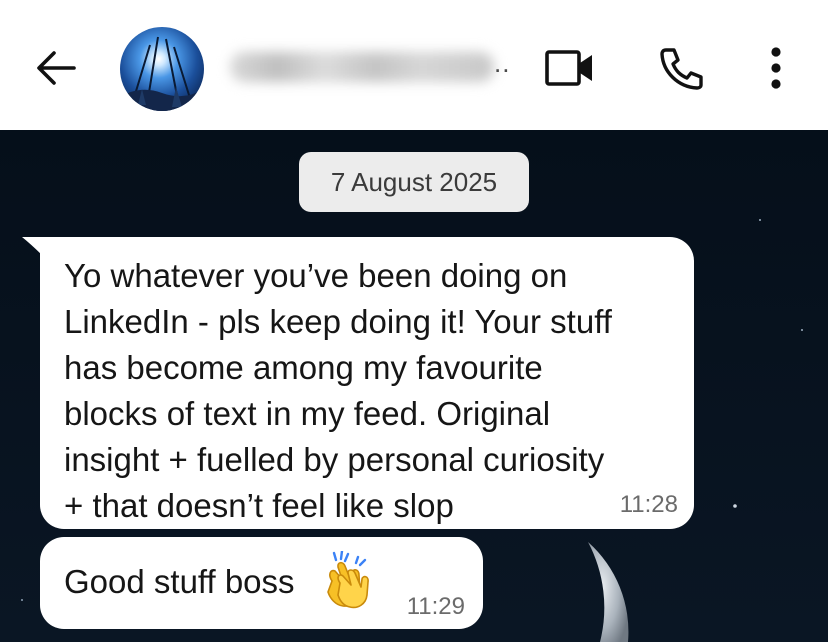 This screenshot has width=828, height=642. I want to click on clapping-hands-icon, so click(348, 580).